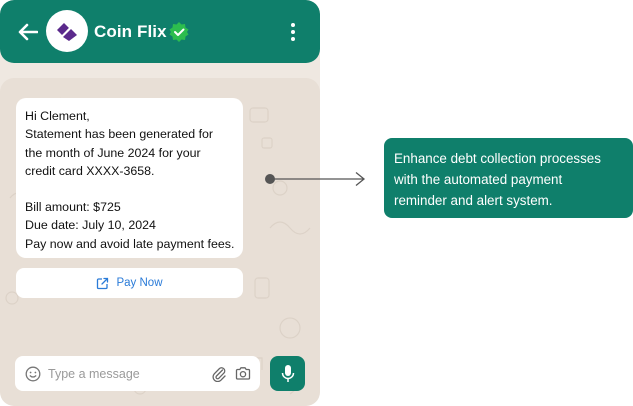 The height and width of the screenshot is (406, 633). What do you see at coordinates (130, 31) in the screenshot?
I see `chat-title: Coin Flix` at bounding box center [130, 31].